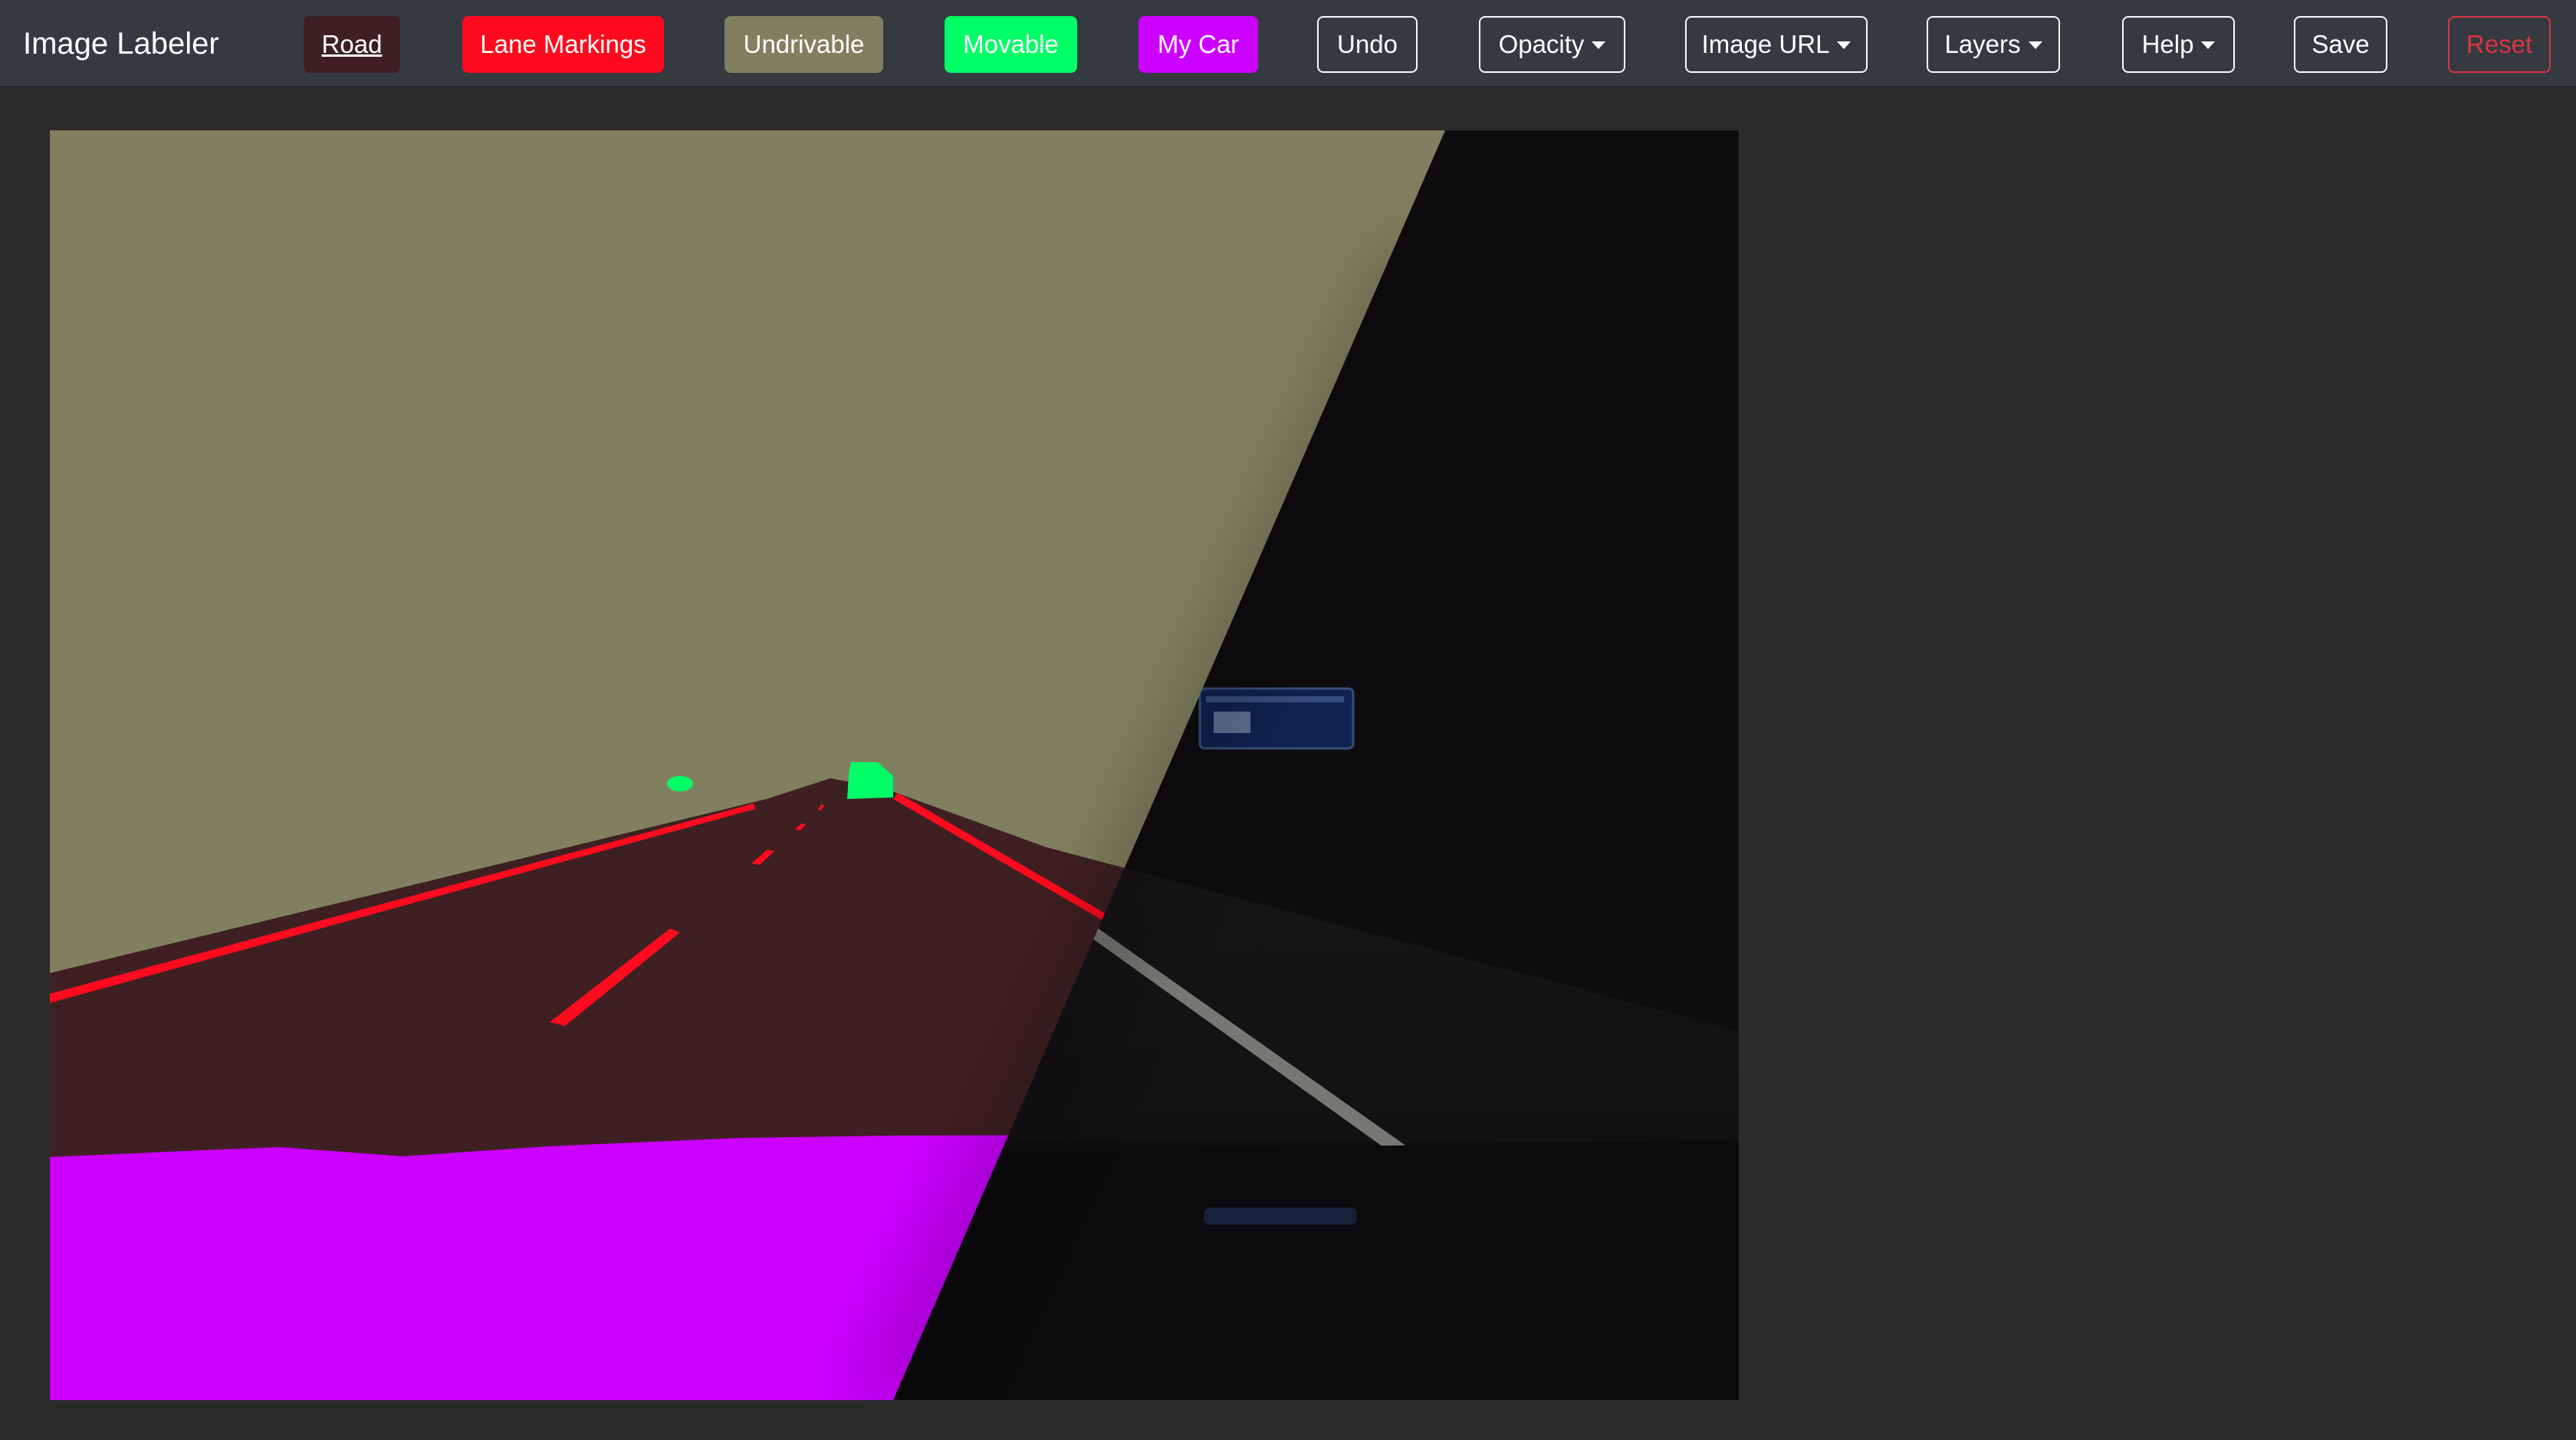  I want to click on road-label-button: Road, so click(352, 44).